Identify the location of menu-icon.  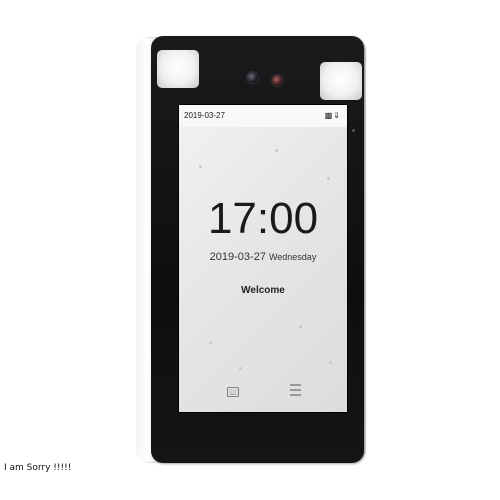
(295, 390).